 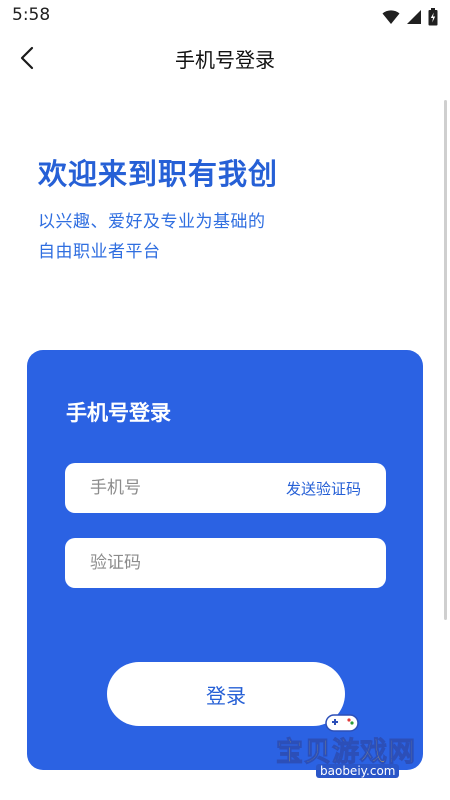 I want to click on send-code-button: 发送验证码, so click(x=336, y=488).